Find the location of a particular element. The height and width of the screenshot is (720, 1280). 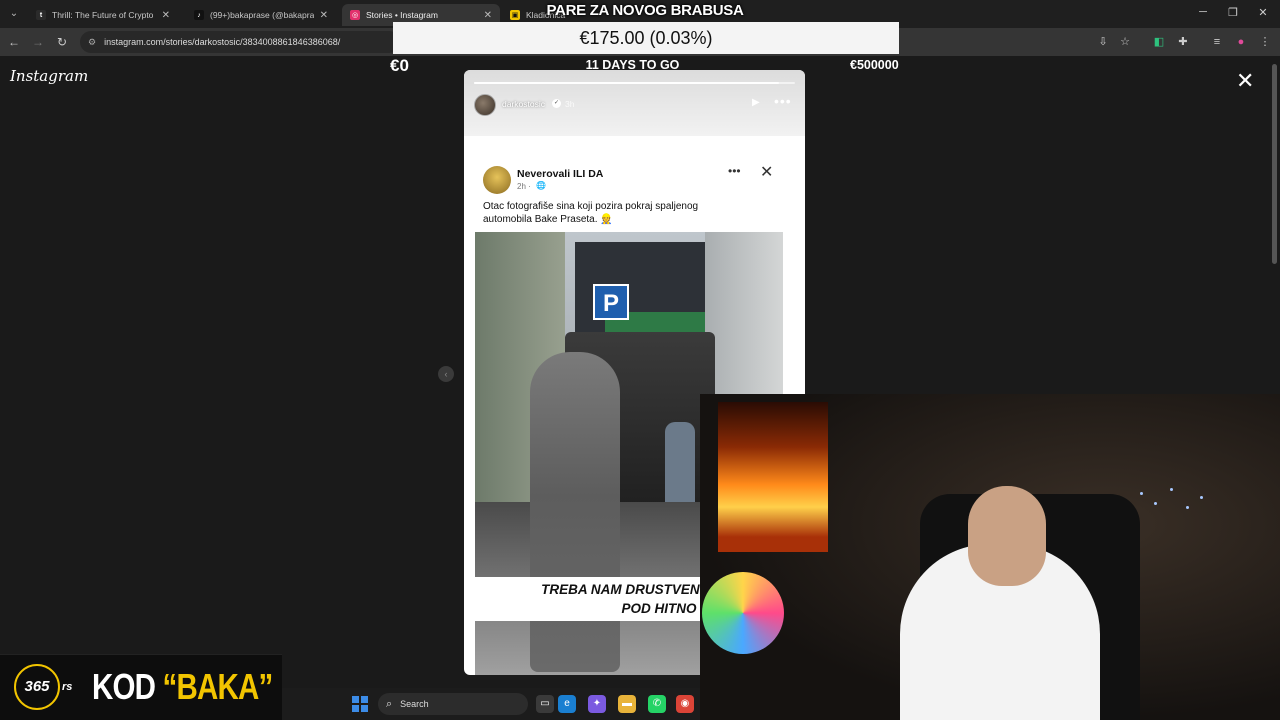

fireplace-tv is located at coordinates (773, 477).